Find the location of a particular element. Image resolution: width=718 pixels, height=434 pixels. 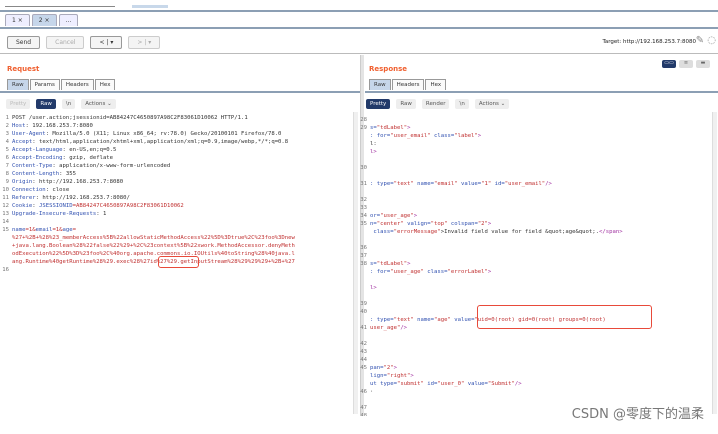

response-scrollbar is located at coordinates (714, 263).